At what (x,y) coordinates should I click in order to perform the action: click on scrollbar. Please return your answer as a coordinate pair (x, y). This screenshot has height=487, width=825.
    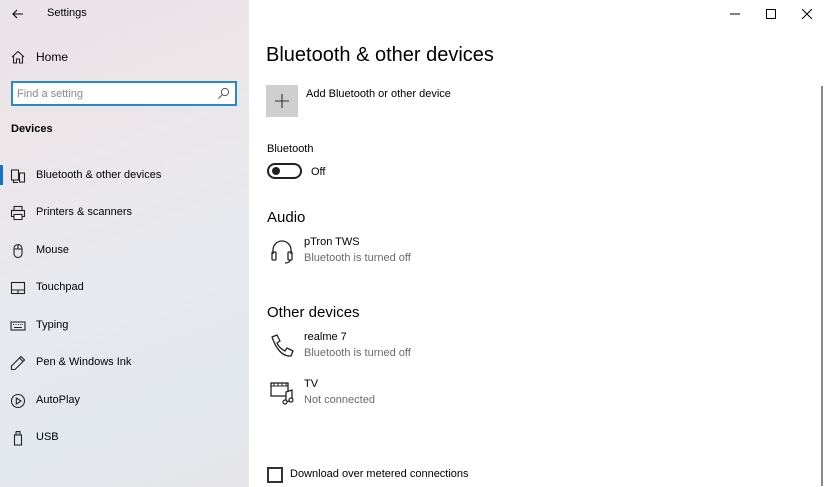
    Looking at the image, I should click on (822, 286).